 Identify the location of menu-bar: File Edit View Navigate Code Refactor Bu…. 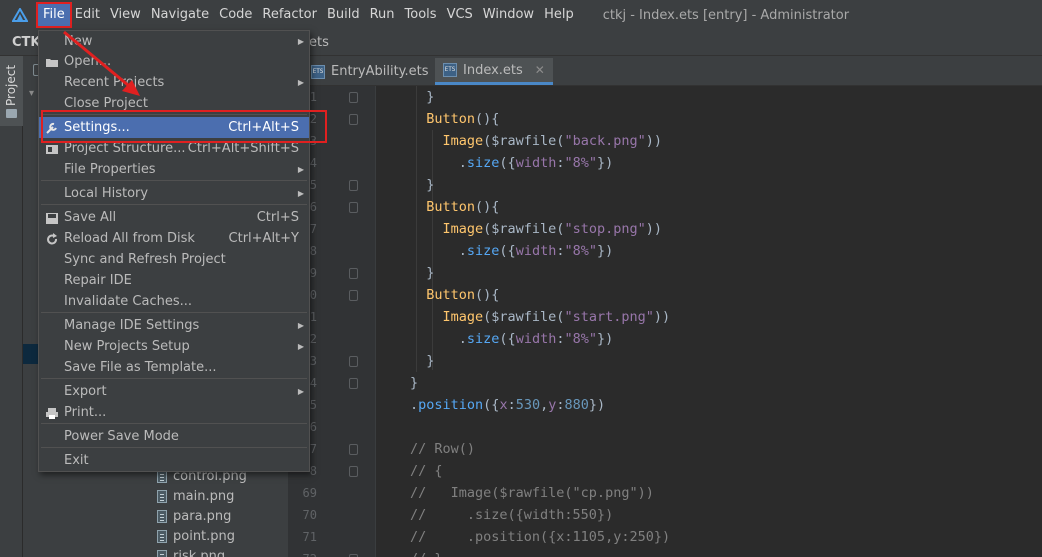
(521, 15).